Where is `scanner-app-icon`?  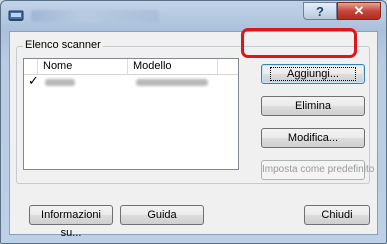
scanner-app-icon is located at coordinates (16, 15).